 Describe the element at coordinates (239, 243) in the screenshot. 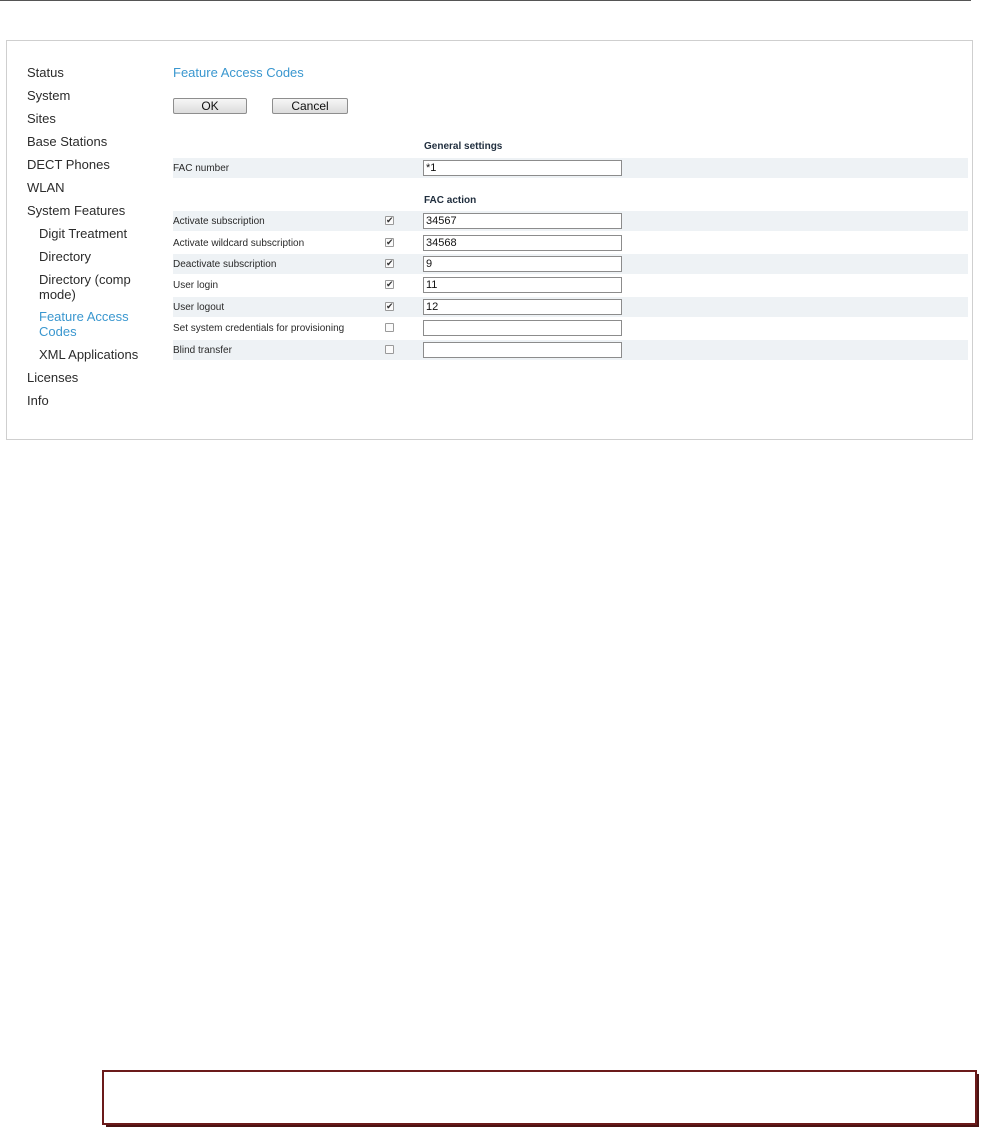

I see `fac-row-label: Activate wildcard subscription` at that location.